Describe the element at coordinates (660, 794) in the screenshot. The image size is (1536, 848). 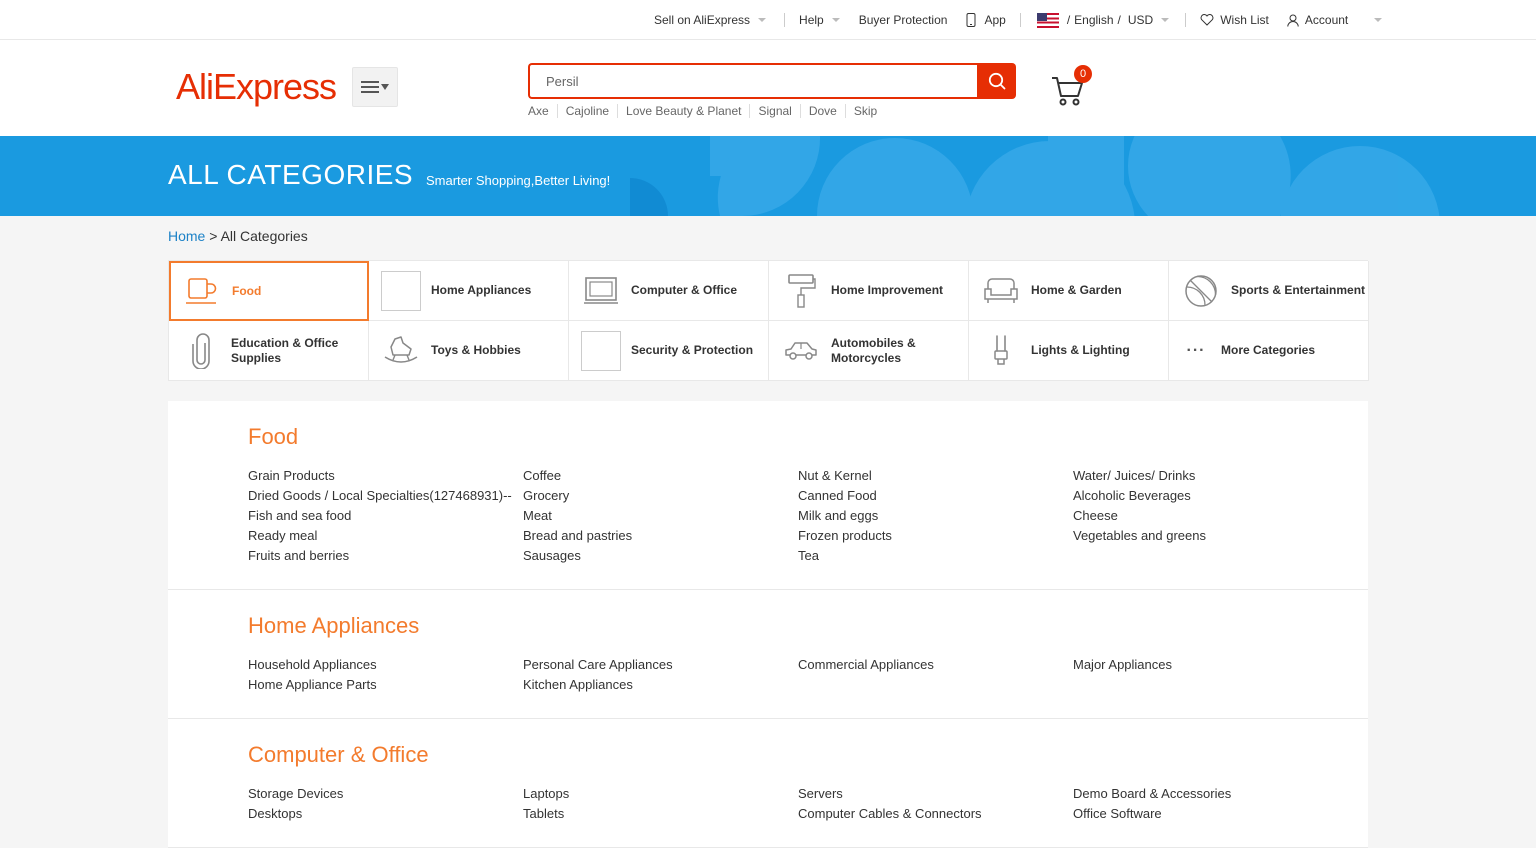
I see `subcategory-link: Laptops` at that location.